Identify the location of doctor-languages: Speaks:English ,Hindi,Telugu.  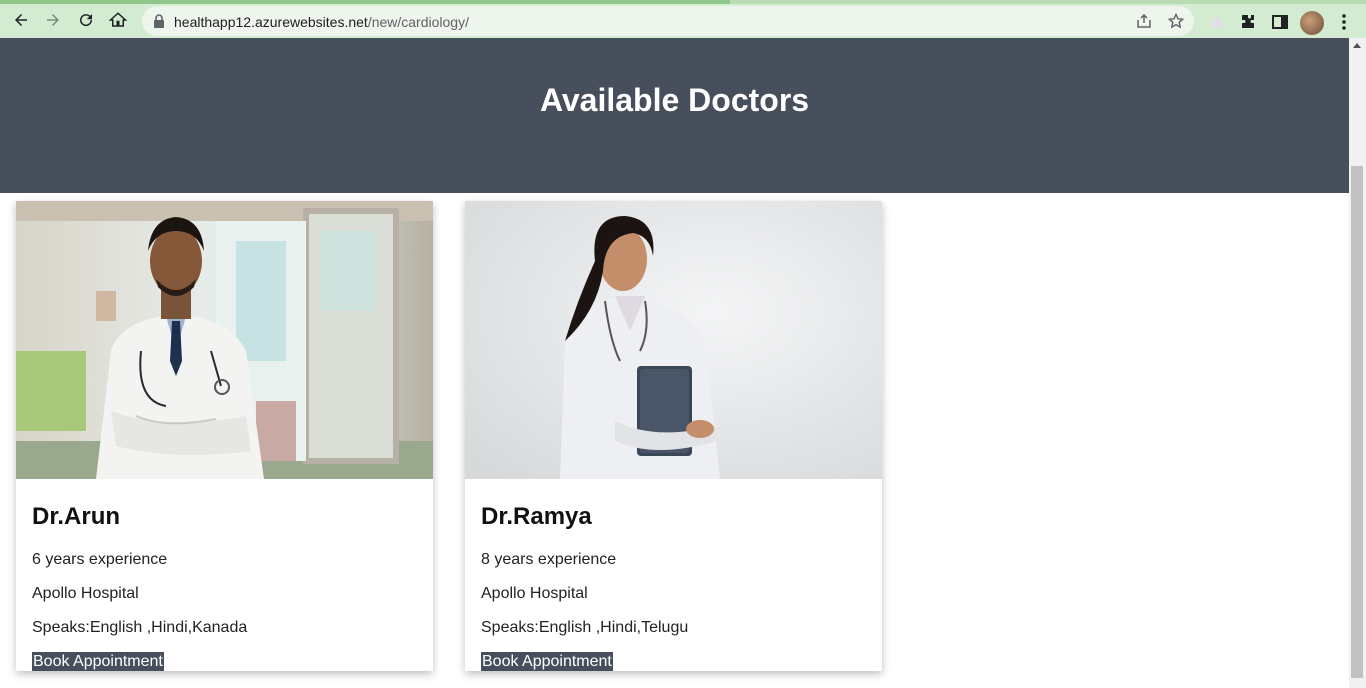
(585, 627).